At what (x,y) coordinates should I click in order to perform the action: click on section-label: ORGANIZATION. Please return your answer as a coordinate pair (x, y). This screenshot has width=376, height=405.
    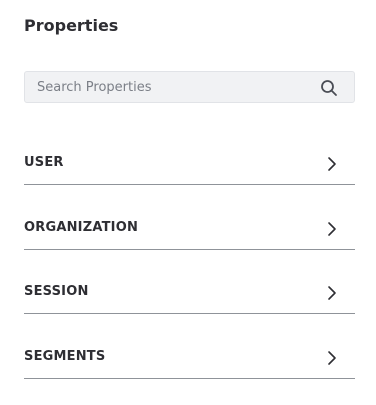
    Looking at the image, I should click on (81, 227).